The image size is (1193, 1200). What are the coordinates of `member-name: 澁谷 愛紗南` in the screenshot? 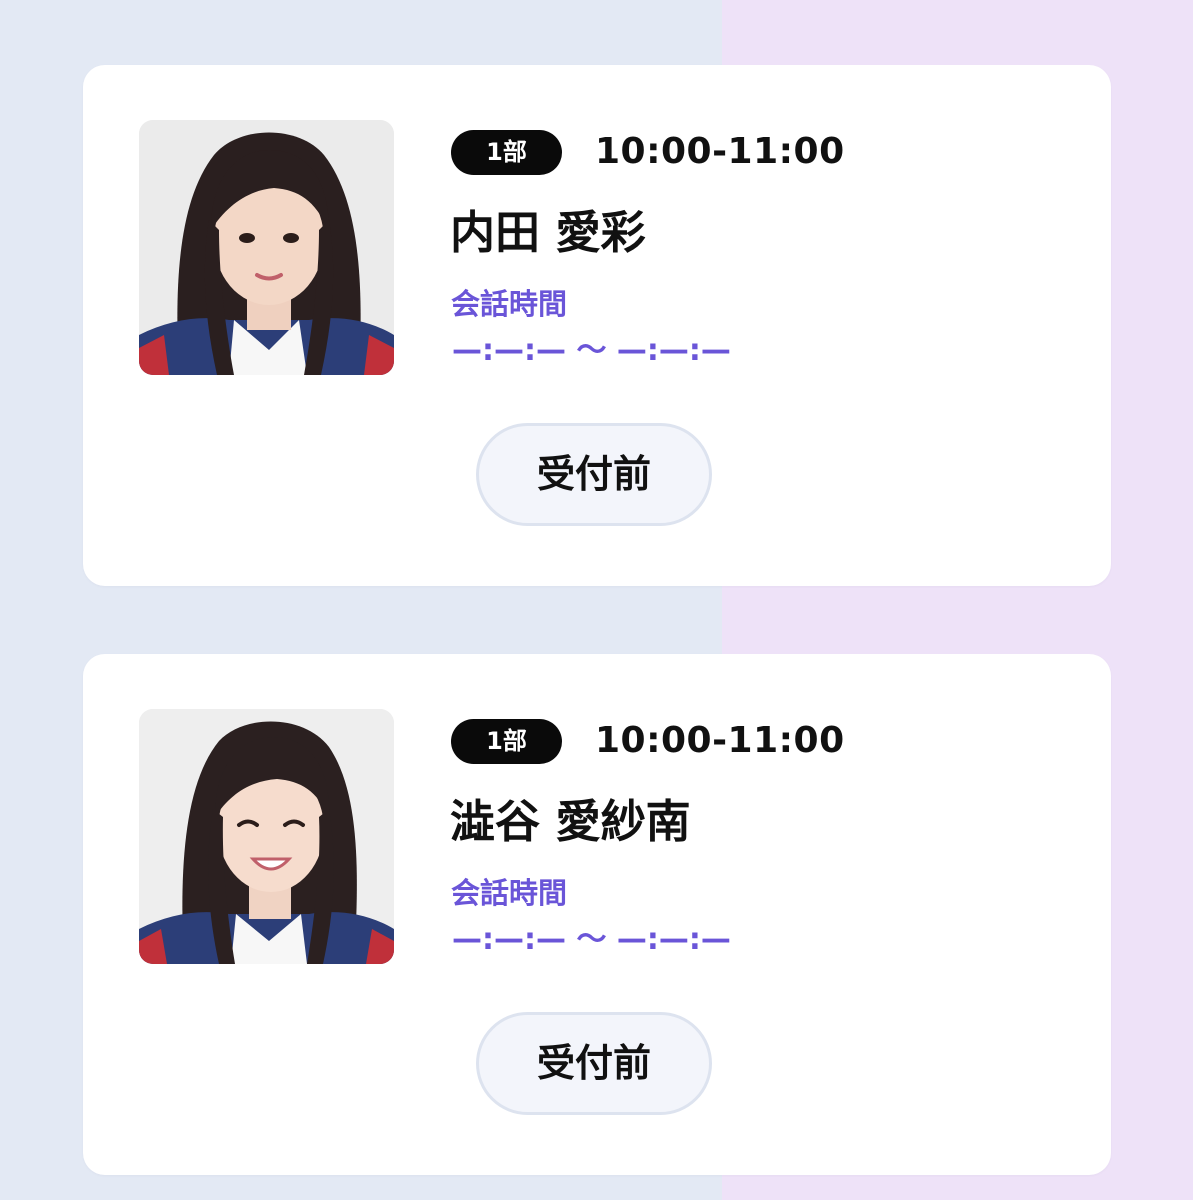 It's located at (570, 821).